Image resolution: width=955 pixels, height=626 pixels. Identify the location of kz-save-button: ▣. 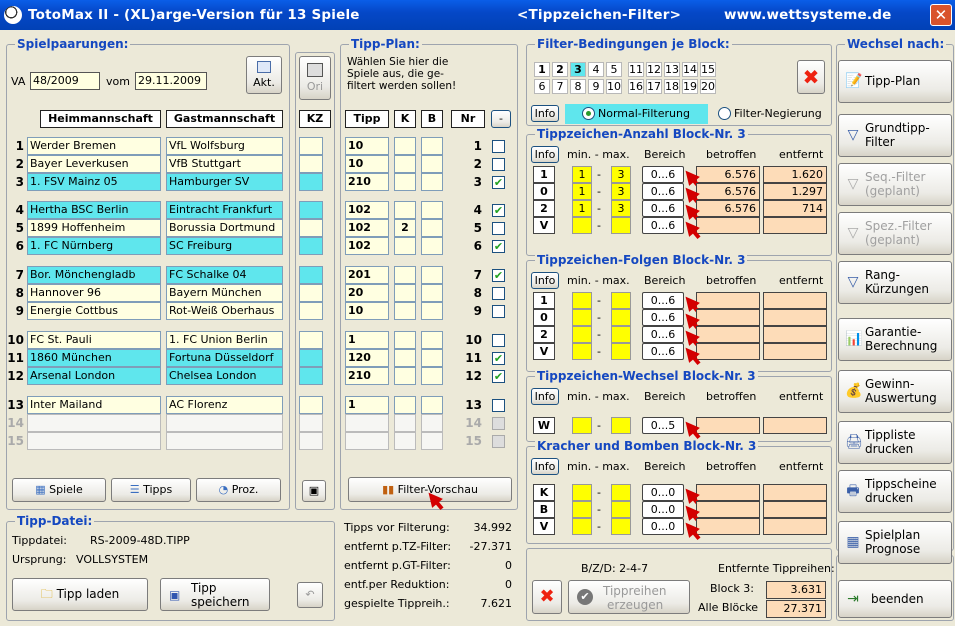
(314, 491).